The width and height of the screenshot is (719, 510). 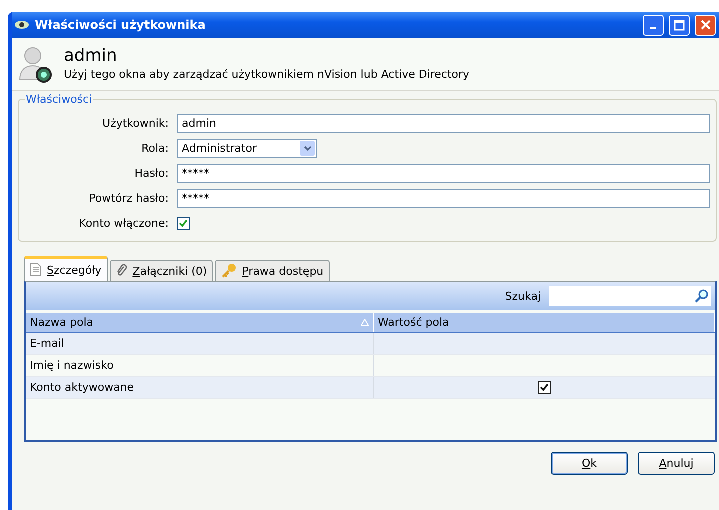 What do you see at coordinates (702, 296) in the screenshot?
I see `search-icon` at bounding box center [702, 296].